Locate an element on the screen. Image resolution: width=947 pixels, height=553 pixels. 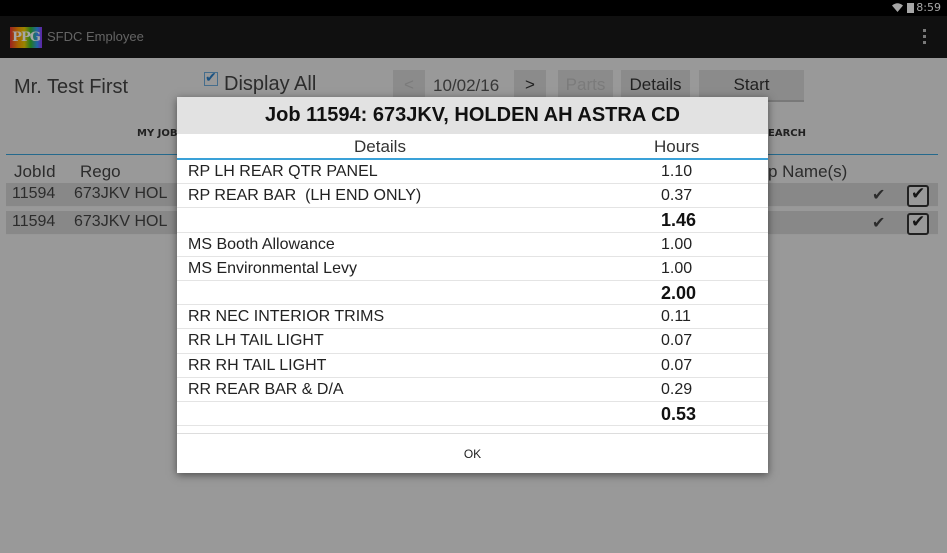
table-row: RR REAR BAR & D/A 0.29 is located at coordinates (472, 390).